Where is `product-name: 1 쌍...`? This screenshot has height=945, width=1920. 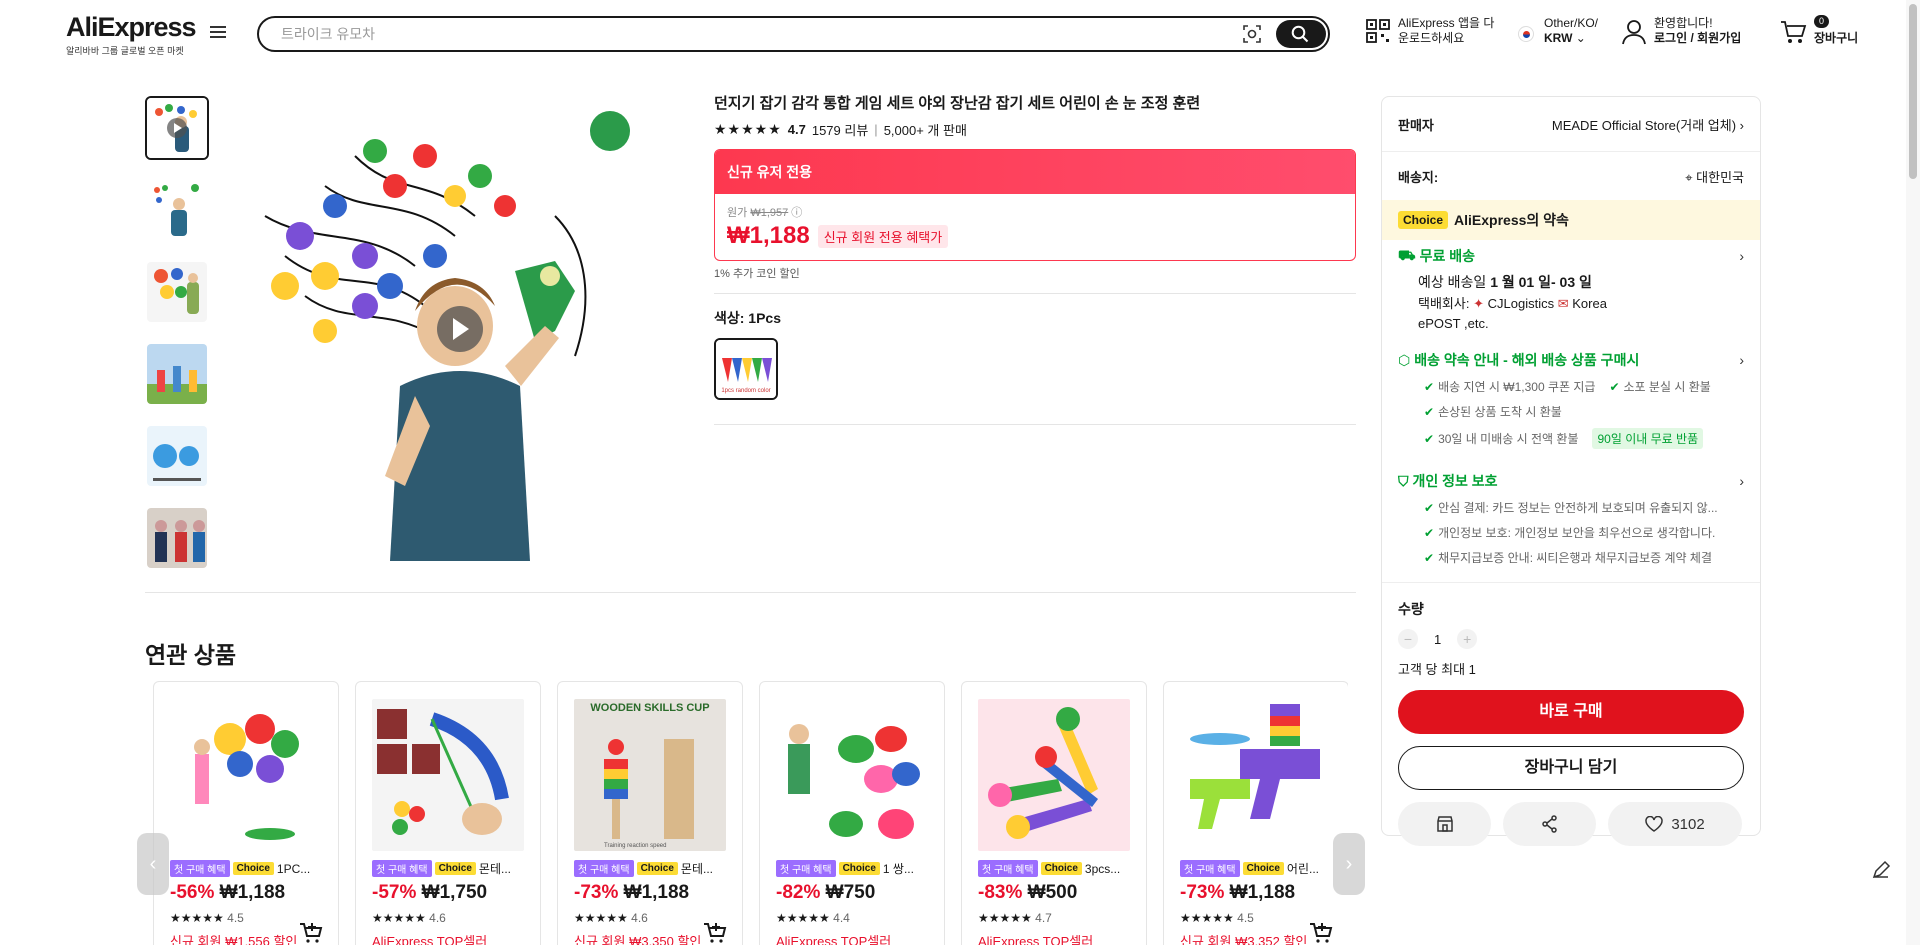 product-name: 1 쌍... is located at coordinates (898, 869).